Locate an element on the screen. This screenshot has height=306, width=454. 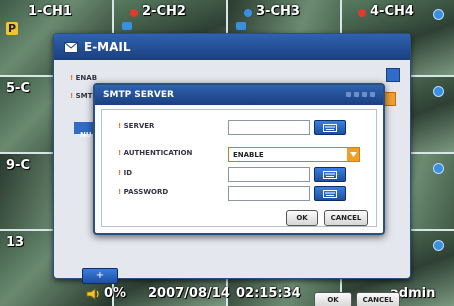
dropdown-arrow-icon is located at coordinates (353, 154).